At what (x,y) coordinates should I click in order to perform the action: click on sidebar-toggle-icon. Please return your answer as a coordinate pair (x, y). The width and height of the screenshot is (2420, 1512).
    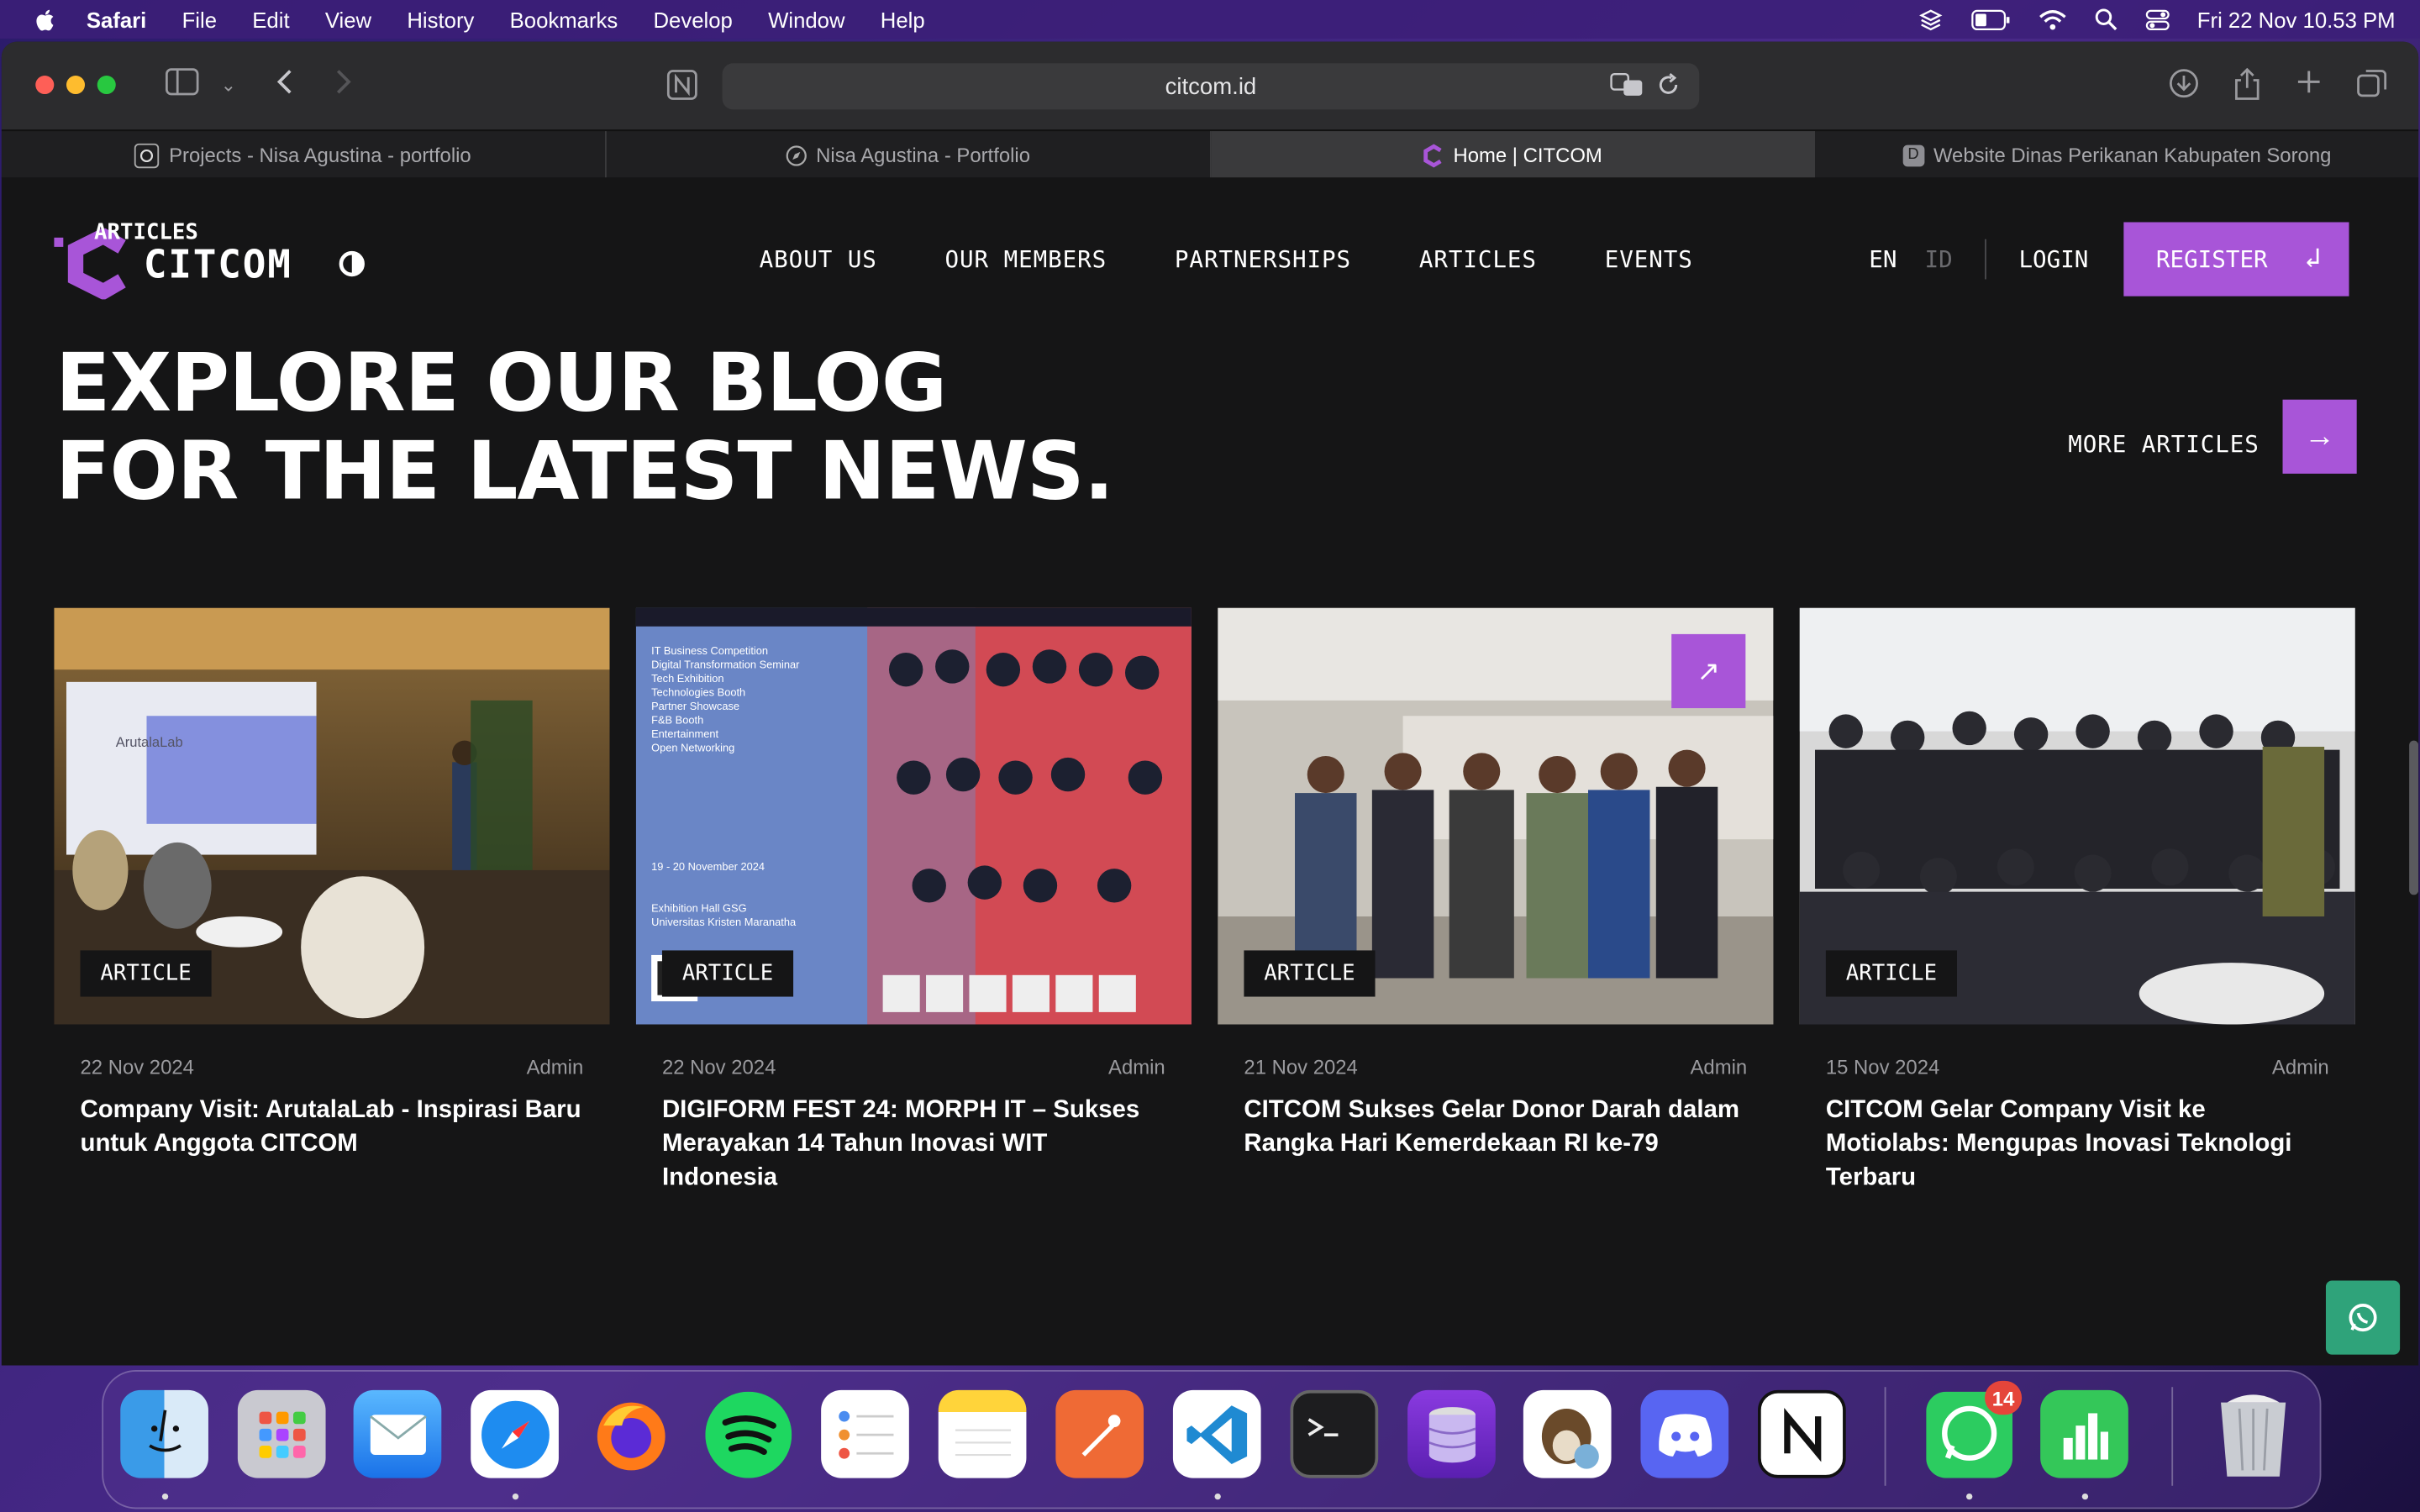
    Looking at the image, I should click on (182, 85).